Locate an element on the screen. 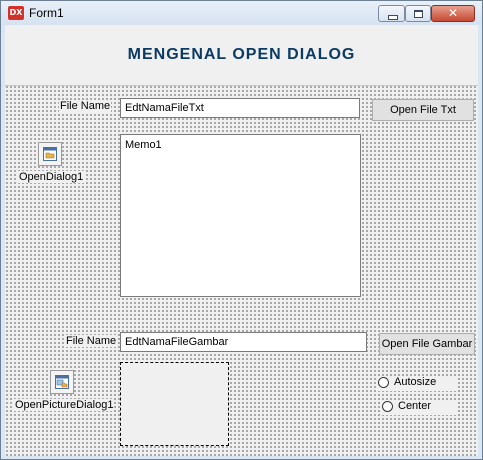 This screenshot has height=460, width=483. autosize-radio: Autosize is located at coordinates (417, 383).